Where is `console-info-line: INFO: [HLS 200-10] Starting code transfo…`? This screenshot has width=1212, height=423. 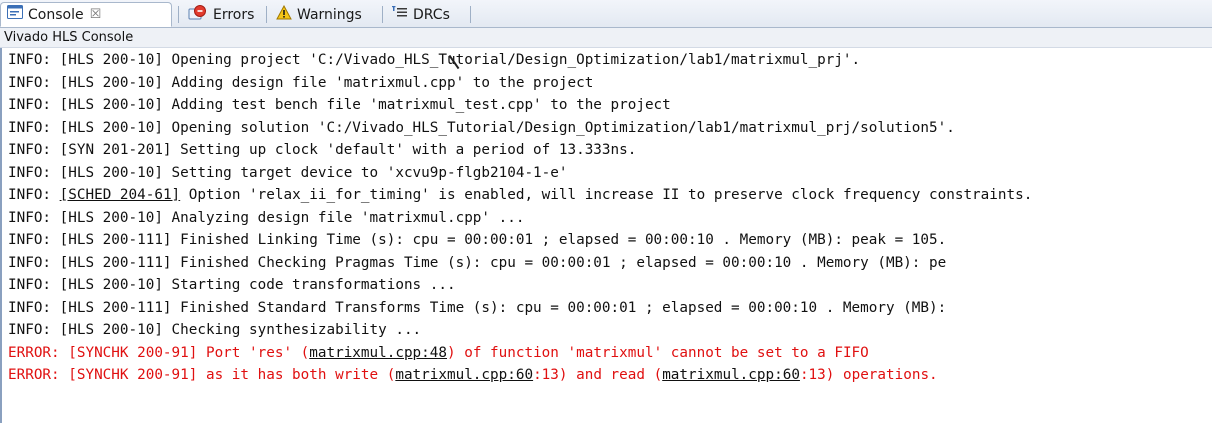
console-info-line: INFO: [HLS 200-10] Starting code transfo… is located at coordinates (609, 285).